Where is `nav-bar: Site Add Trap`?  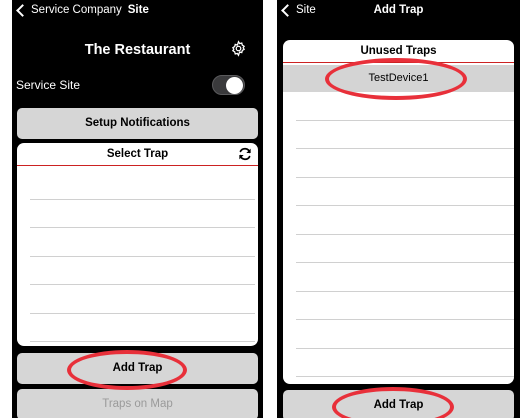 nav-bar: Site Add Trap is located at coordinates (398, 12).